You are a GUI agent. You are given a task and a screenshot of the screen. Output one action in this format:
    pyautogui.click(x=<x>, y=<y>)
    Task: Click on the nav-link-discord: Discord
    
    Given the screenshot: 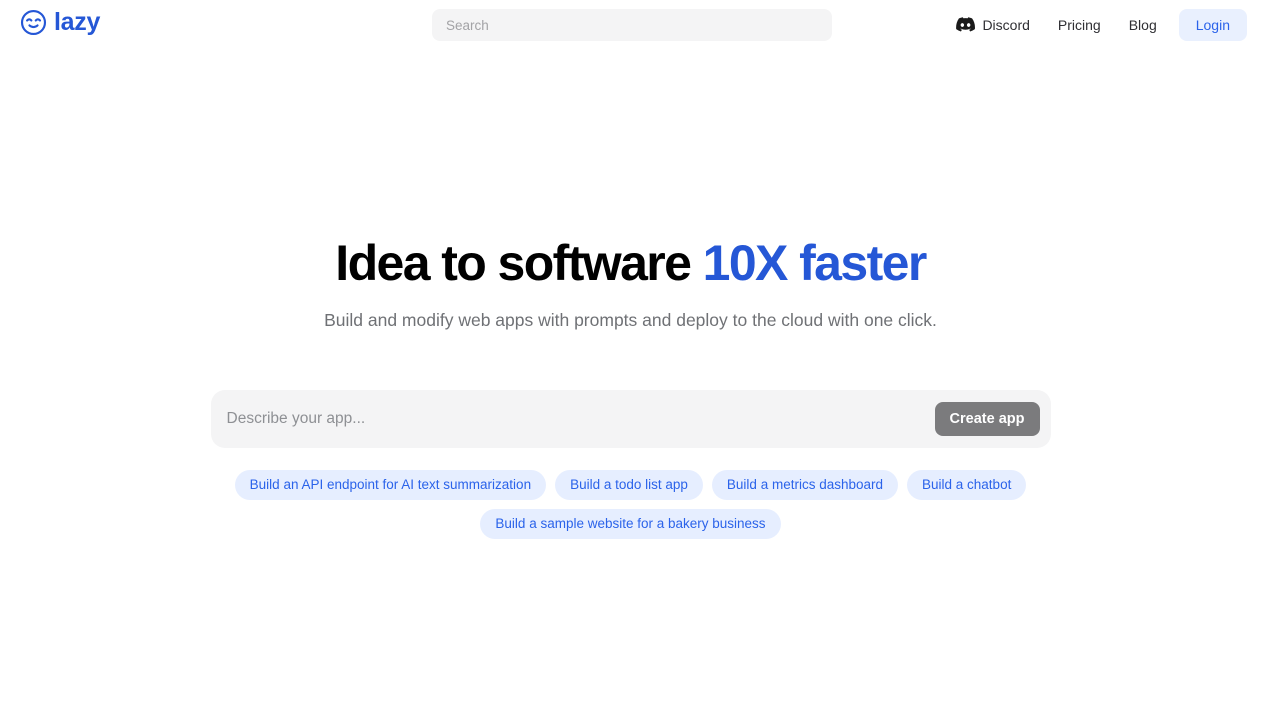 What is the action you would take?
    pyautogui.click(x=992, y=25)
    